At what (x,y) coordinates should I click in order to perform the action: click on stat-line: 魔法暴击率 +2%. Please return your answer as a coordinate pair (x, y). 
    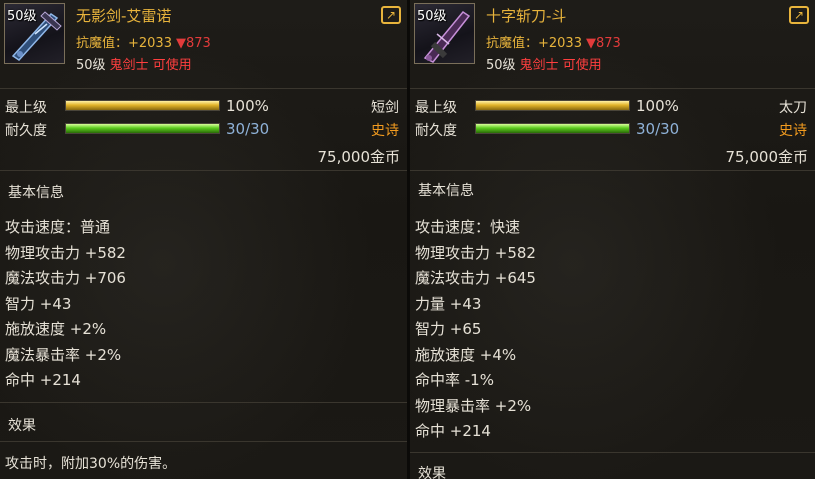
    Looking at the image, I should click on (63, 354).